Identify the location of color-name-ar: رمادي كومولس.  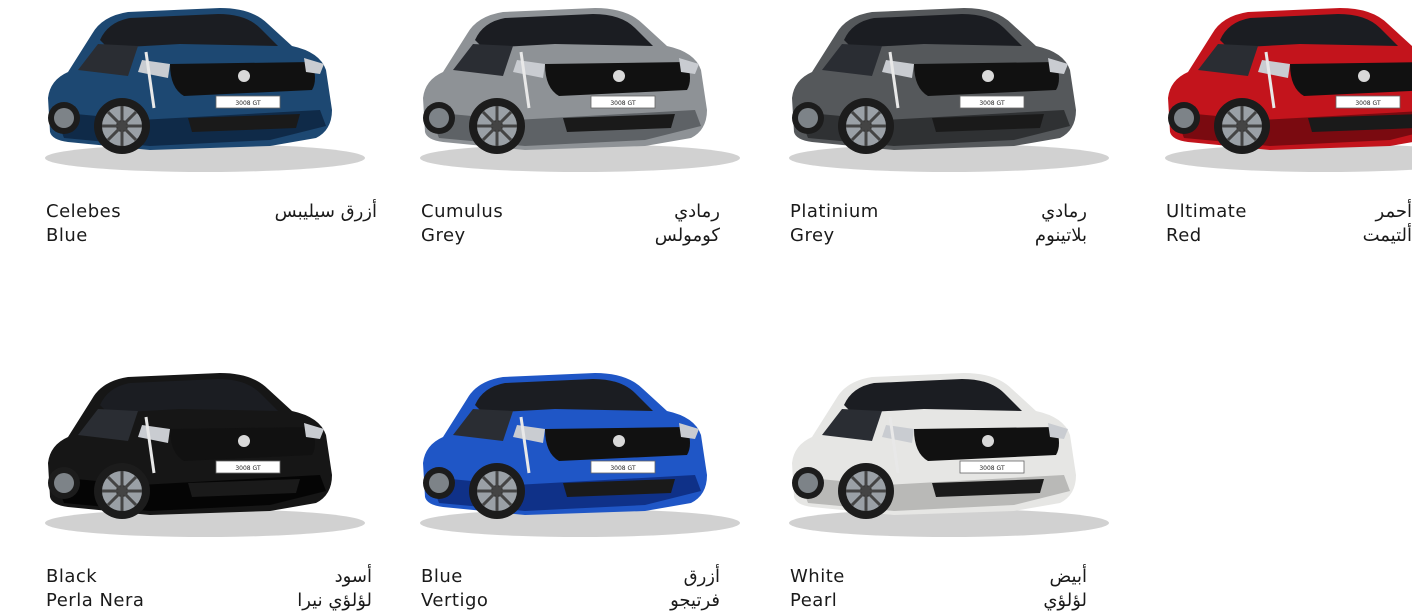
(687, 223).